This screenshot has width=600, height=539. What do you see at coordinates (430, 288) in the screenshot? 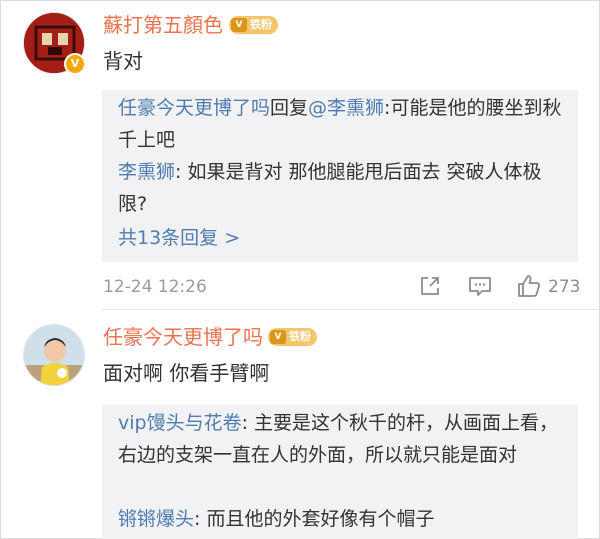
I see `share-icon` at bounding box center [430, 288].